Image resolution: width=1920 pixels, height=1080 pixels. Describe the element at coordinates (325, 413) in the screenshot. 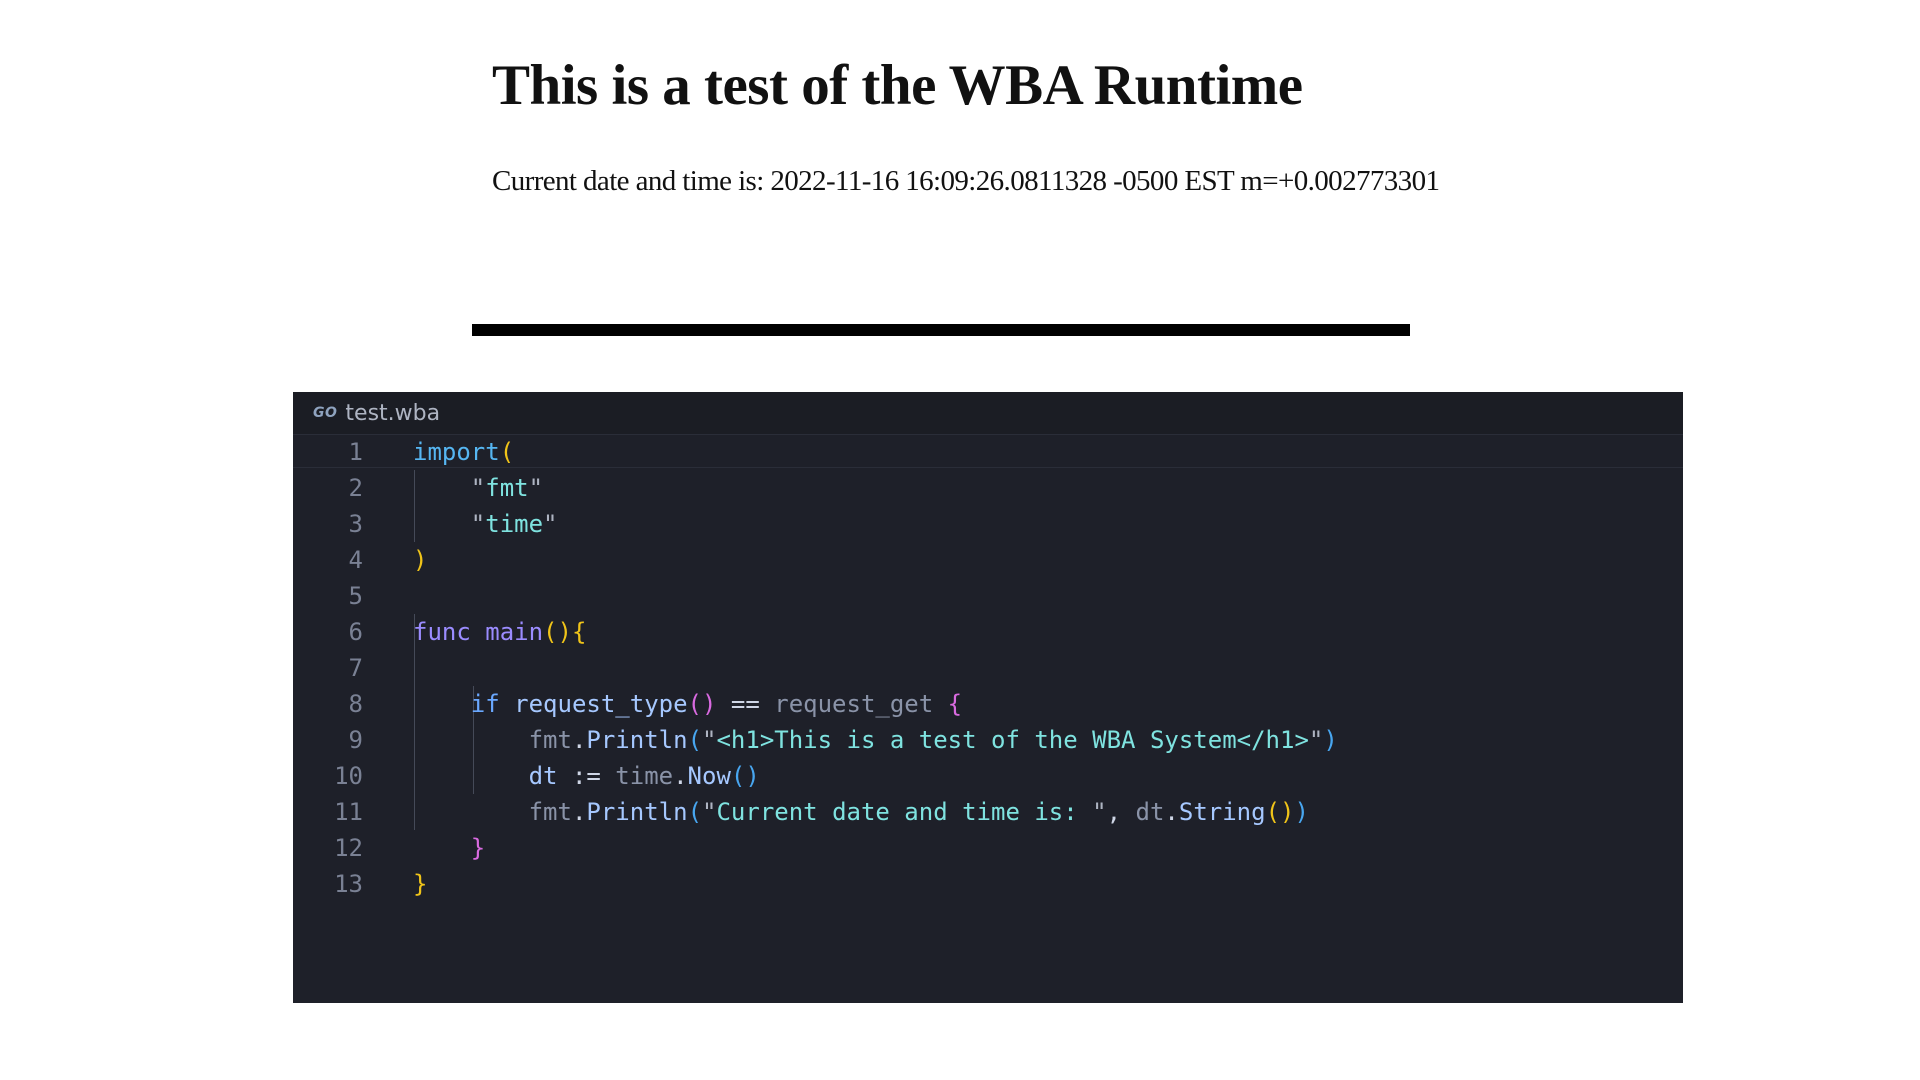

I see `go-file-icon: GO` at that location.